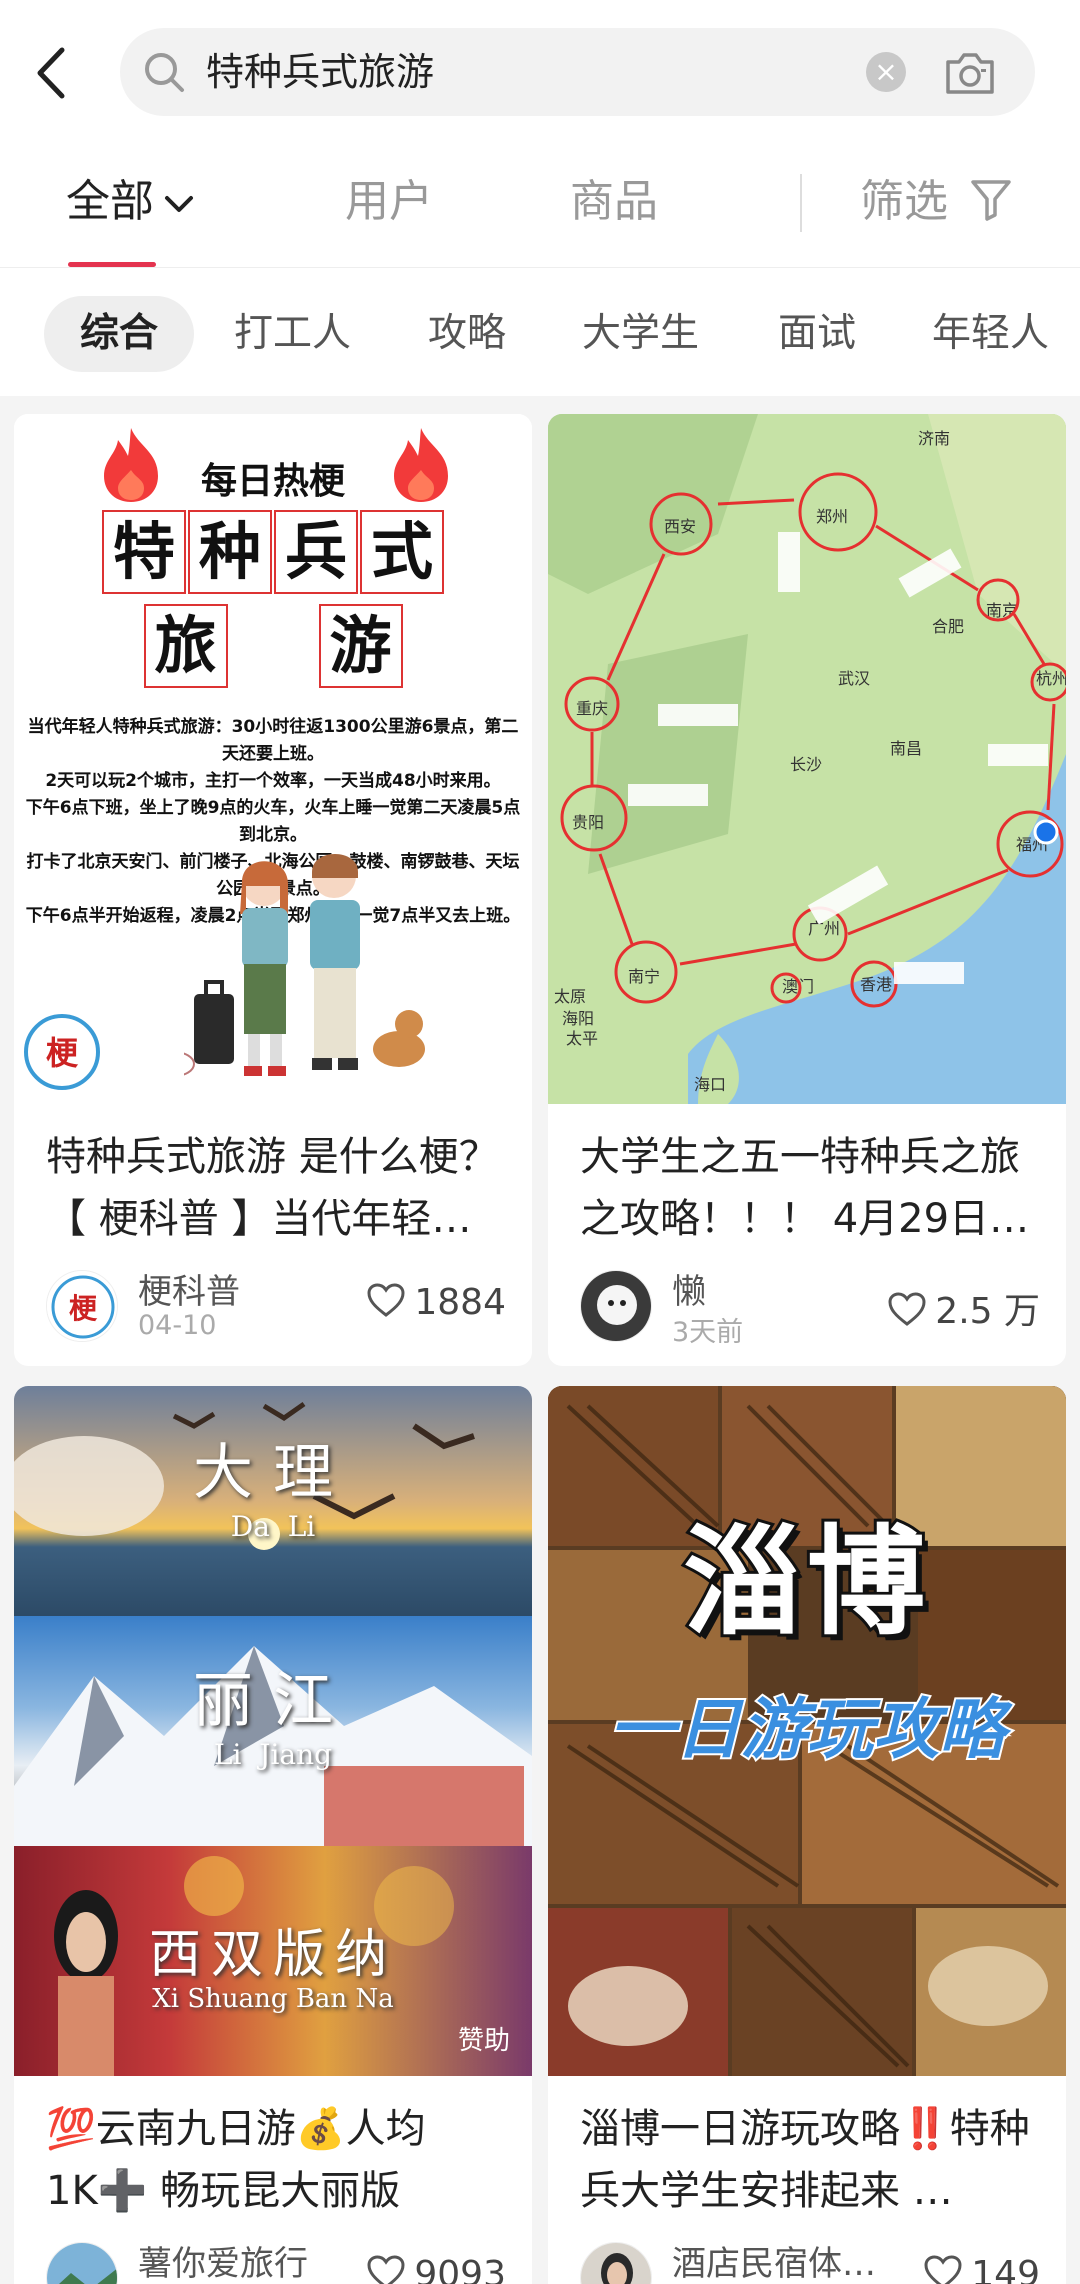 This screenshot has height=2284, width=1080. What do you see at coordinates (276, 1188) in the screenshot?
I see `note-title: 特种兵式旅游 是什么梗？【 梗科普 】当代年轻人特种兵式旅游` at bounding box center [276, 1188].